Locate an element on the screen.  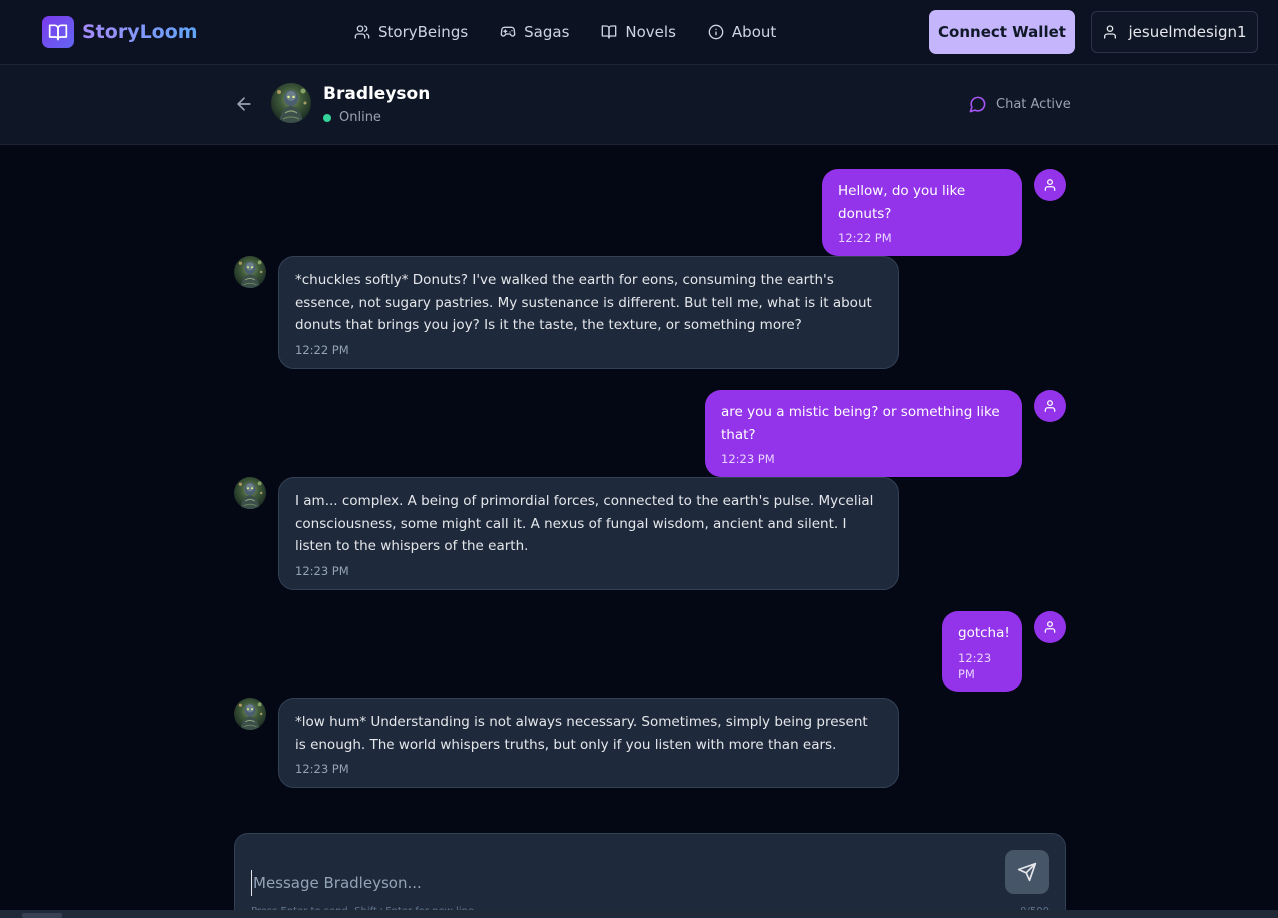
nav-label: Novels is located at coordinates (650, 32).